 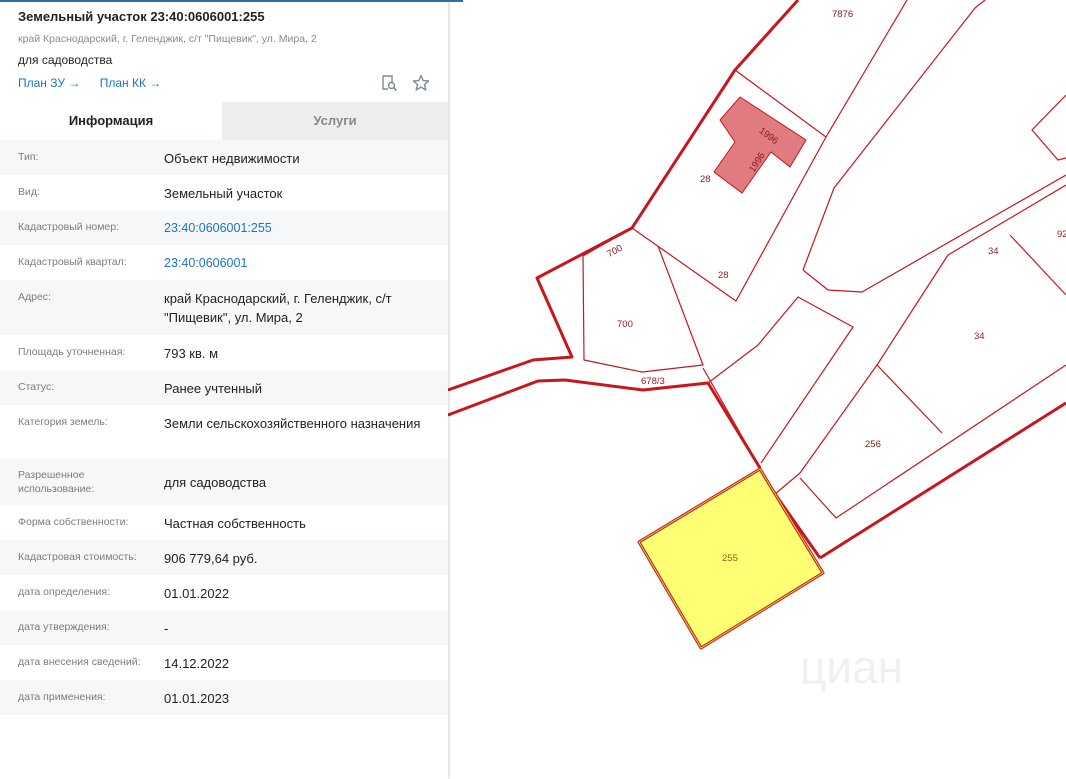 I want to click on map-label-7876: 7876, so click(x=842, y=14).